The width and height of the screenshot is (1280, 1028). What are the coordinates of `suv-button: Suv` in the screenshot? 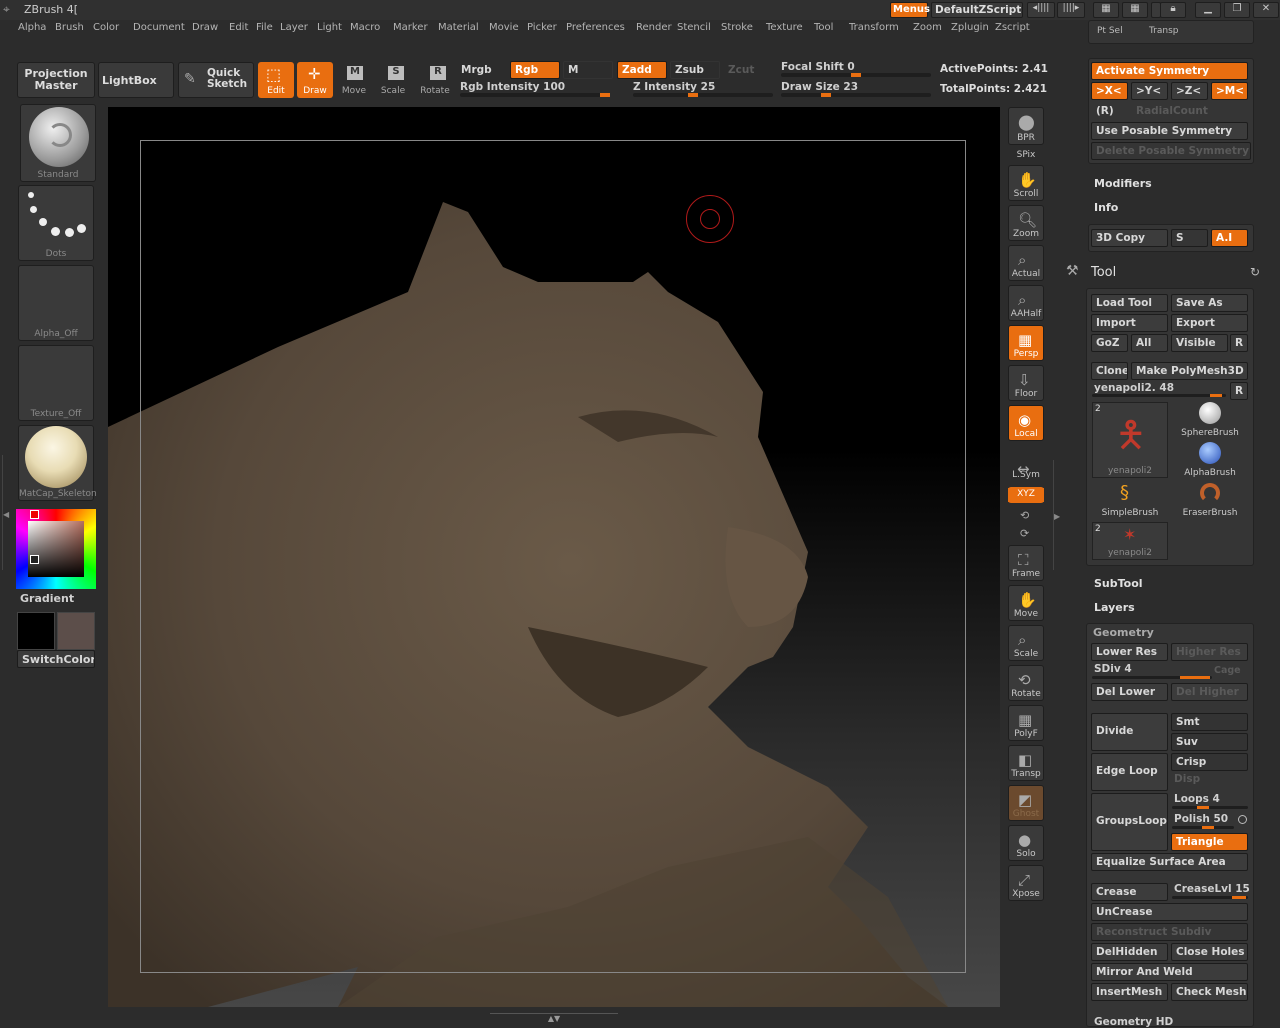 It's located at (1209, 742).